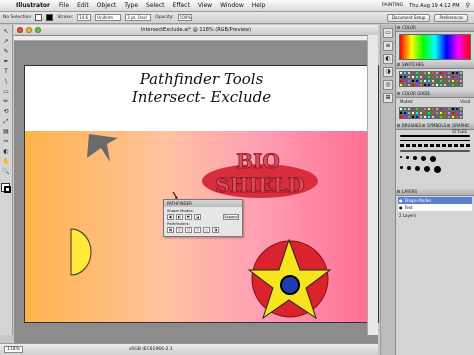 This screenshot has width=474, height=355. What do you see at coordinates (372, 185) in the screenshot?
I see `vertical-scrollbar` at bounding box center [372, 185].